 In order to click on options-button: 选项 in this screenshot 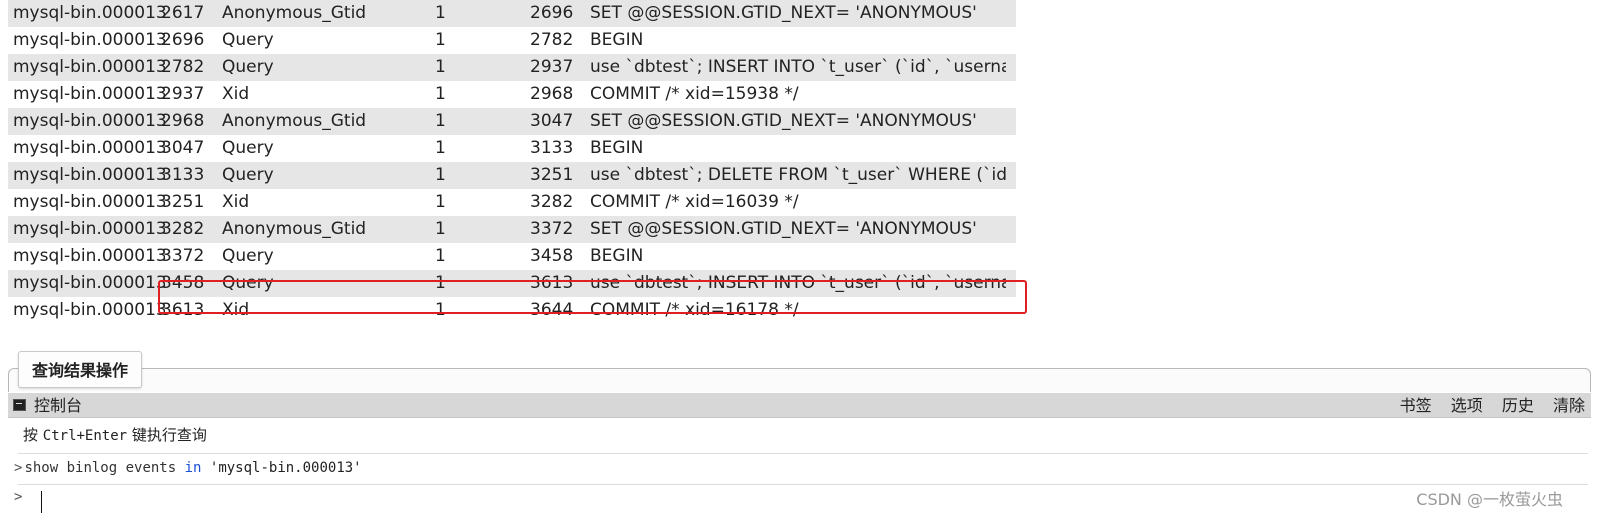, I will do `click(1467, 405)`.